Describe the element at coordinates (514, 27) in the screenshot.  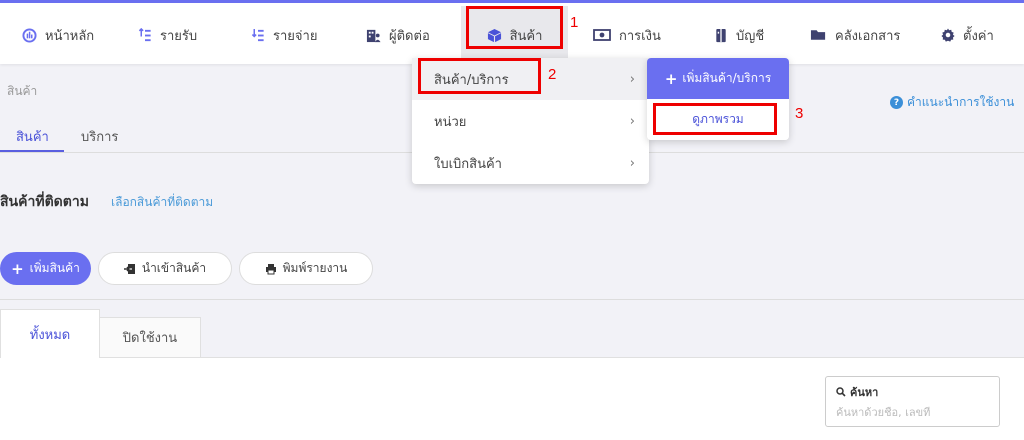
I see `annotation-box-products-nav` at that location.